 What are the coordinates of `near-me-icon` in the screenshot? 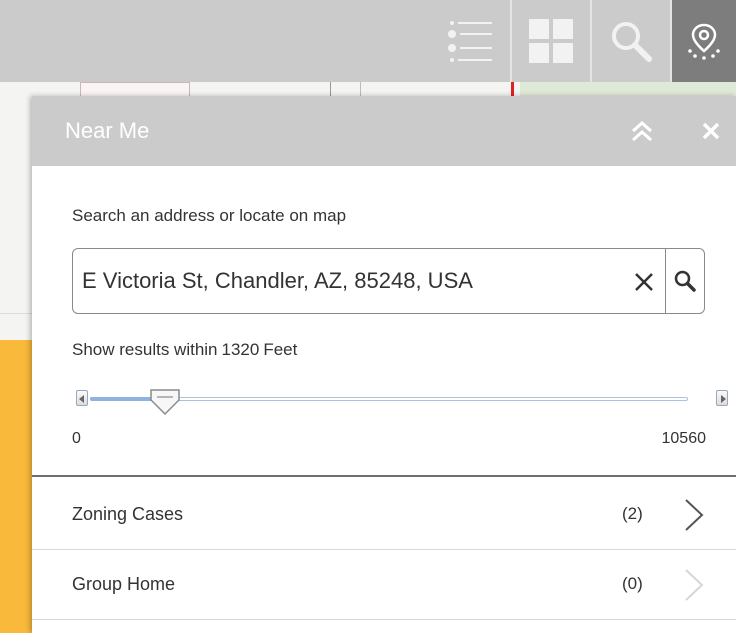 It's located at (704, 41).